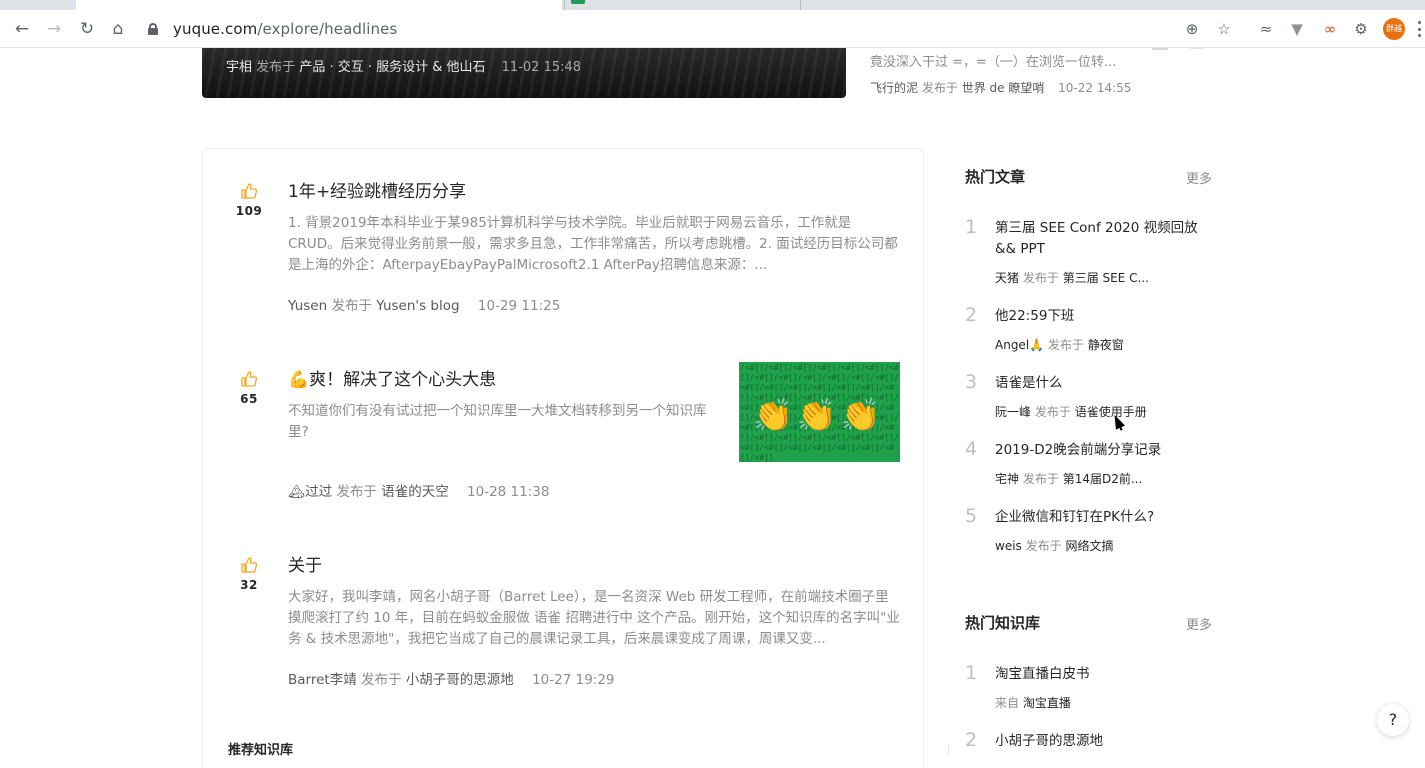  I want to click on post-time: 10-28 11:38, so click(508, 492).